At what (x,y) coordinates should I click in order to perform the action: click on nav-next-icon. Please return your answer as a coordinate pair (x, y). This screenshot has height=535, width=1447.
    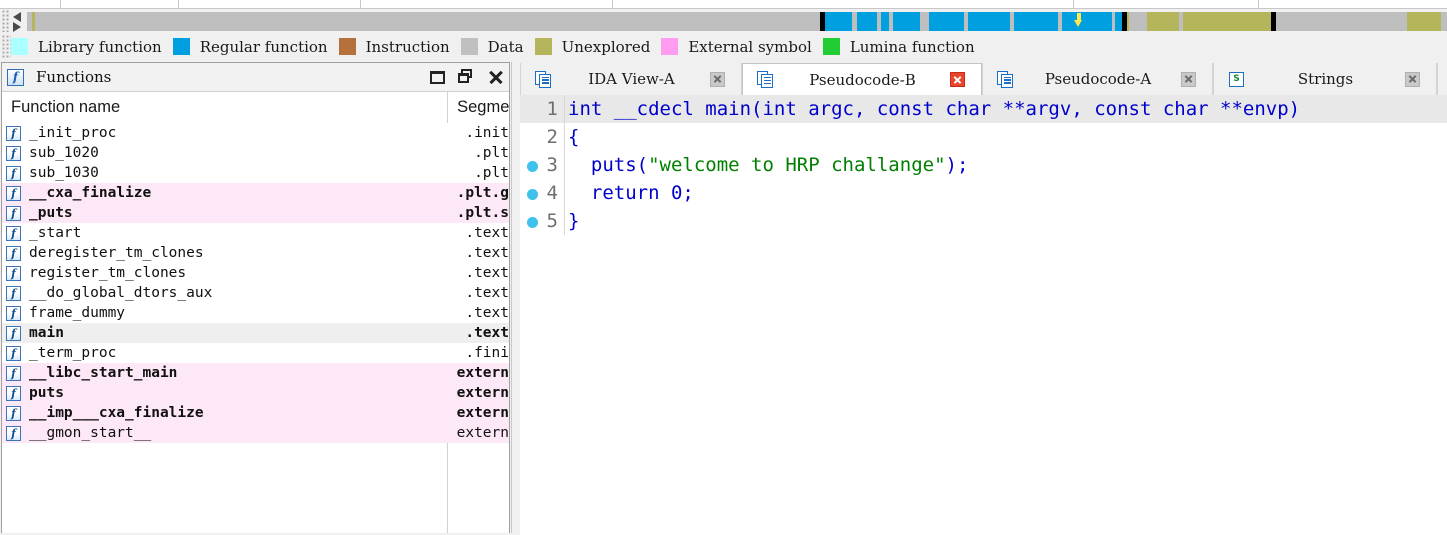
    Looking at the image, I should click on (17, 27).